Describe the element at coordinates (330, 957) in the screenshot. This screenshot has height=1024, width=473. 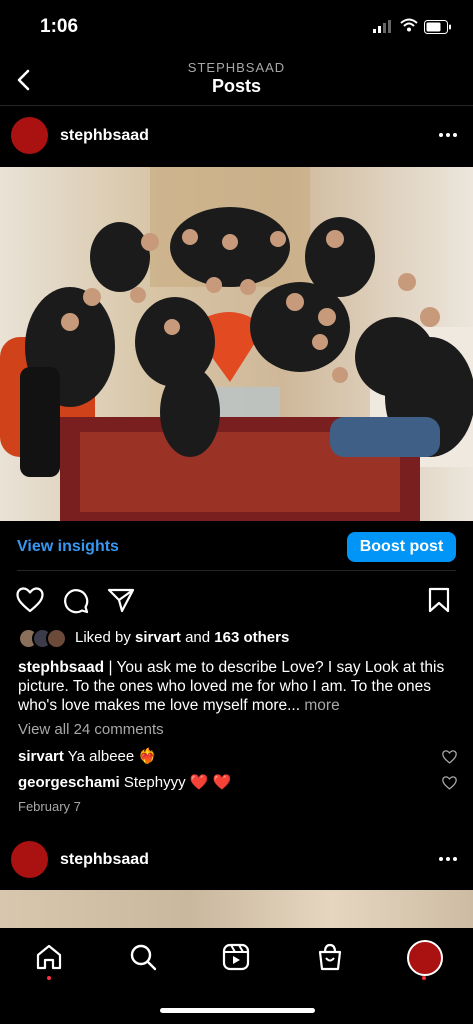
I see `shop-icon` at that location.